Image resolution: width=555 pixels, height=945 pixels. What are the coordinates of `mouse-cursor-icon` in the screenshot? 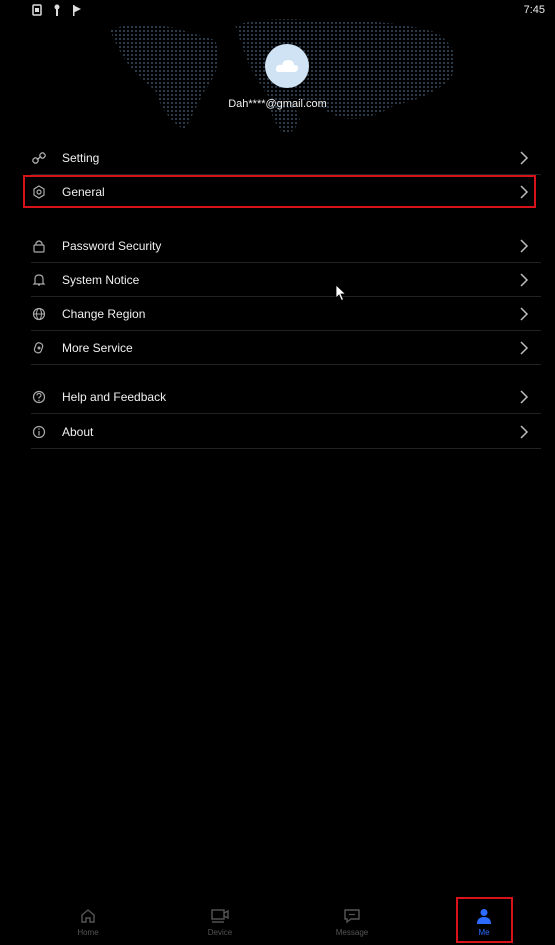 It's located at (341, 293).